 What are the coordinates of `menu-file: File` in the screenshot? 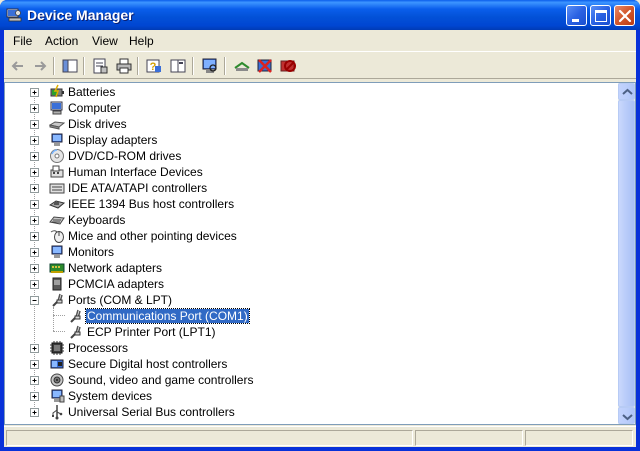 It's located at (22, 41).